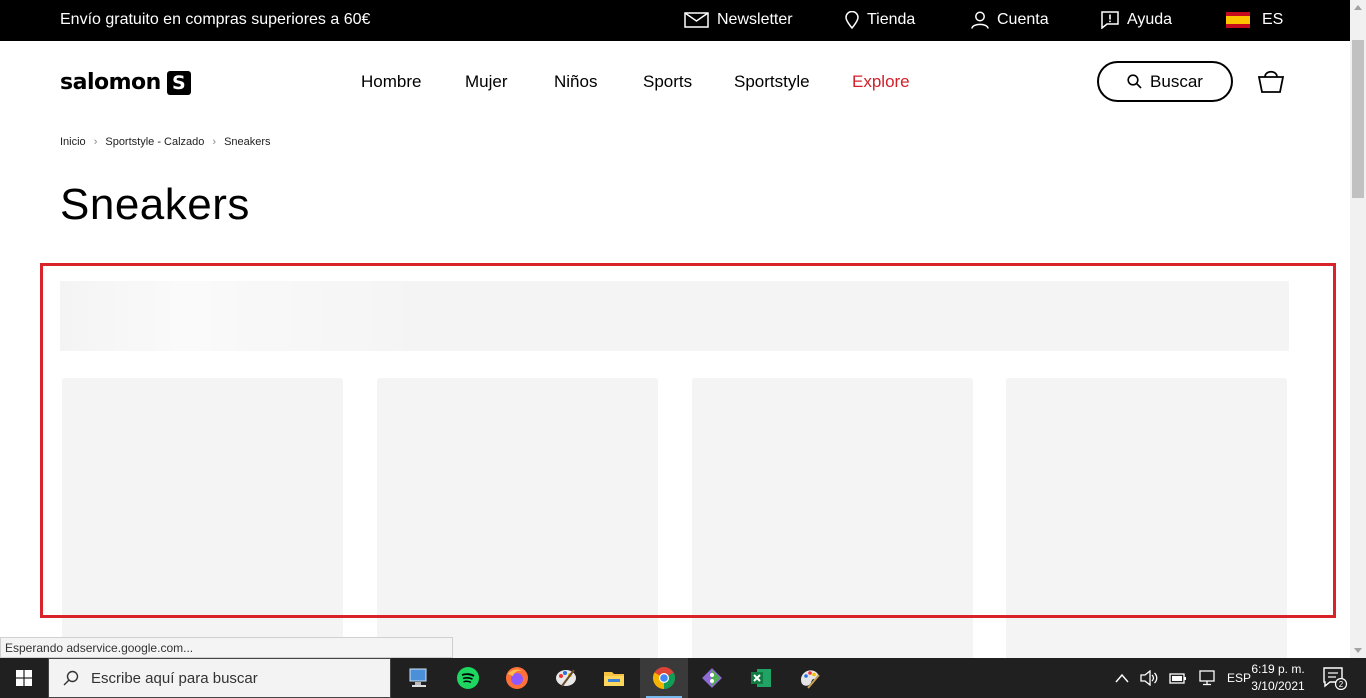 This screenshot has width=1366, height=698. I want to click on taskbar-app-firefox, so click(517, 678).